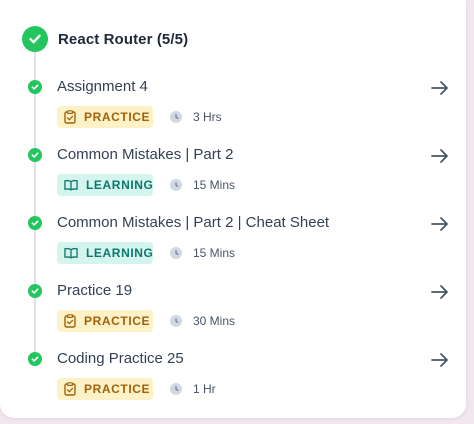  What do you see at coordinates (207, 117) in the screenshot?
I see `duration-text: 3 Hrs` at bounding box center [207, 117].